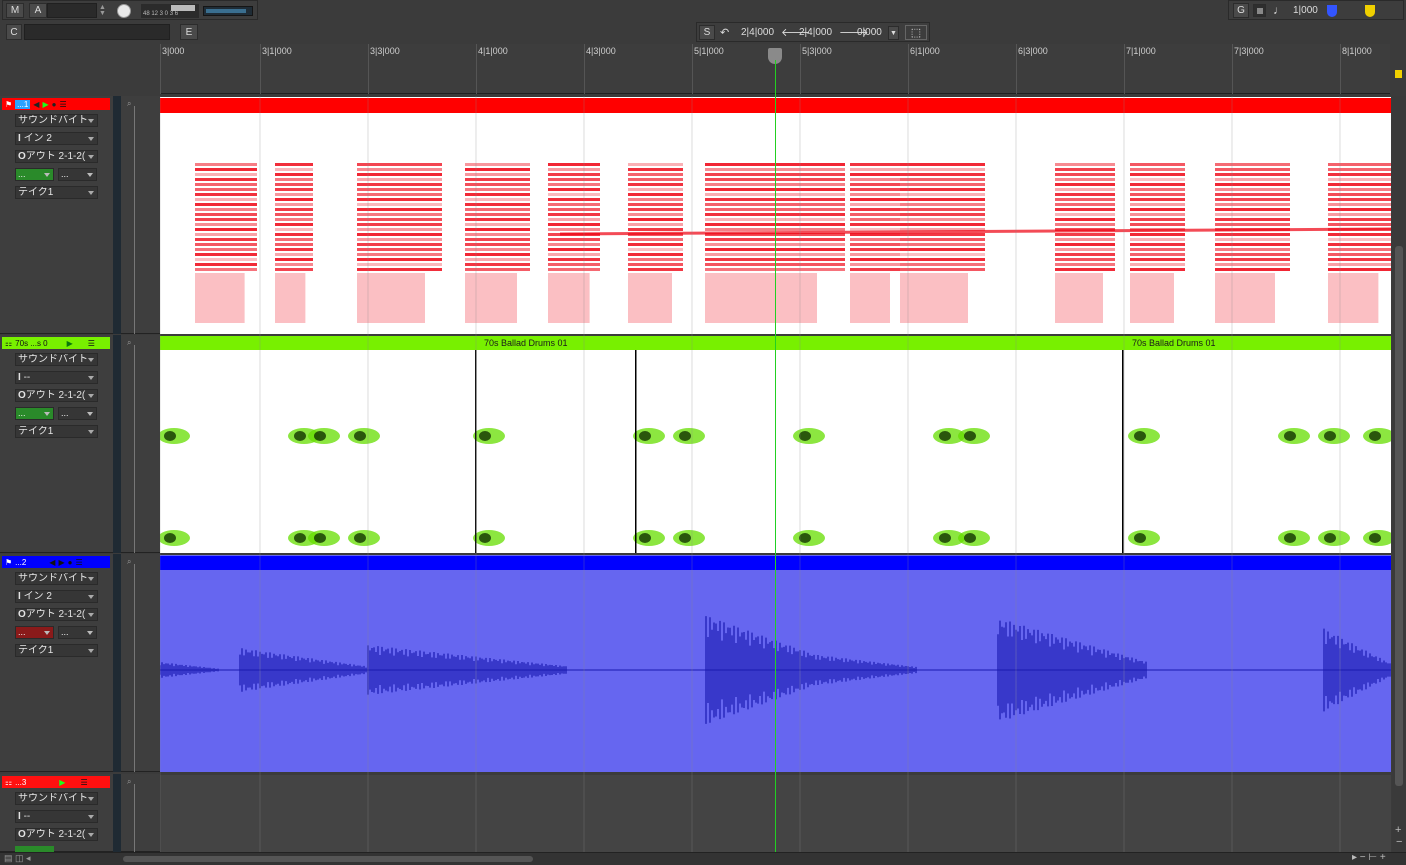 This screenshot has height=865, width=1406. I want to click on c-field, so click(97, 32).